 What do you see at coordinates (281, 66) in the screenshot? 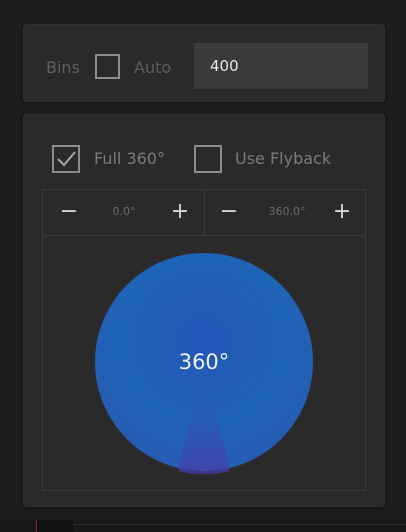
I see `bins-input` at bounding box center [281, 66].